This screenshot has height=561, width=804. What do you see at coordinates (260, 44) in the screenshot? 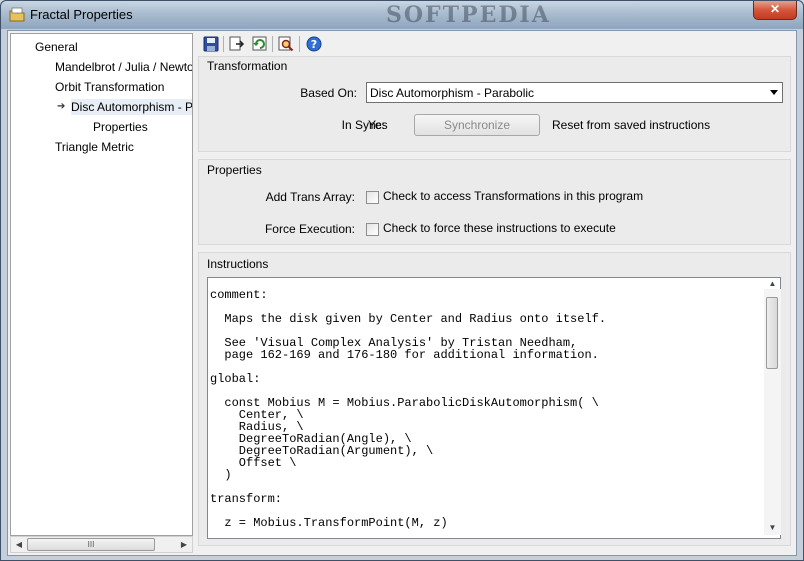
I see `refresh-icon` at bounding box center [260, 44].